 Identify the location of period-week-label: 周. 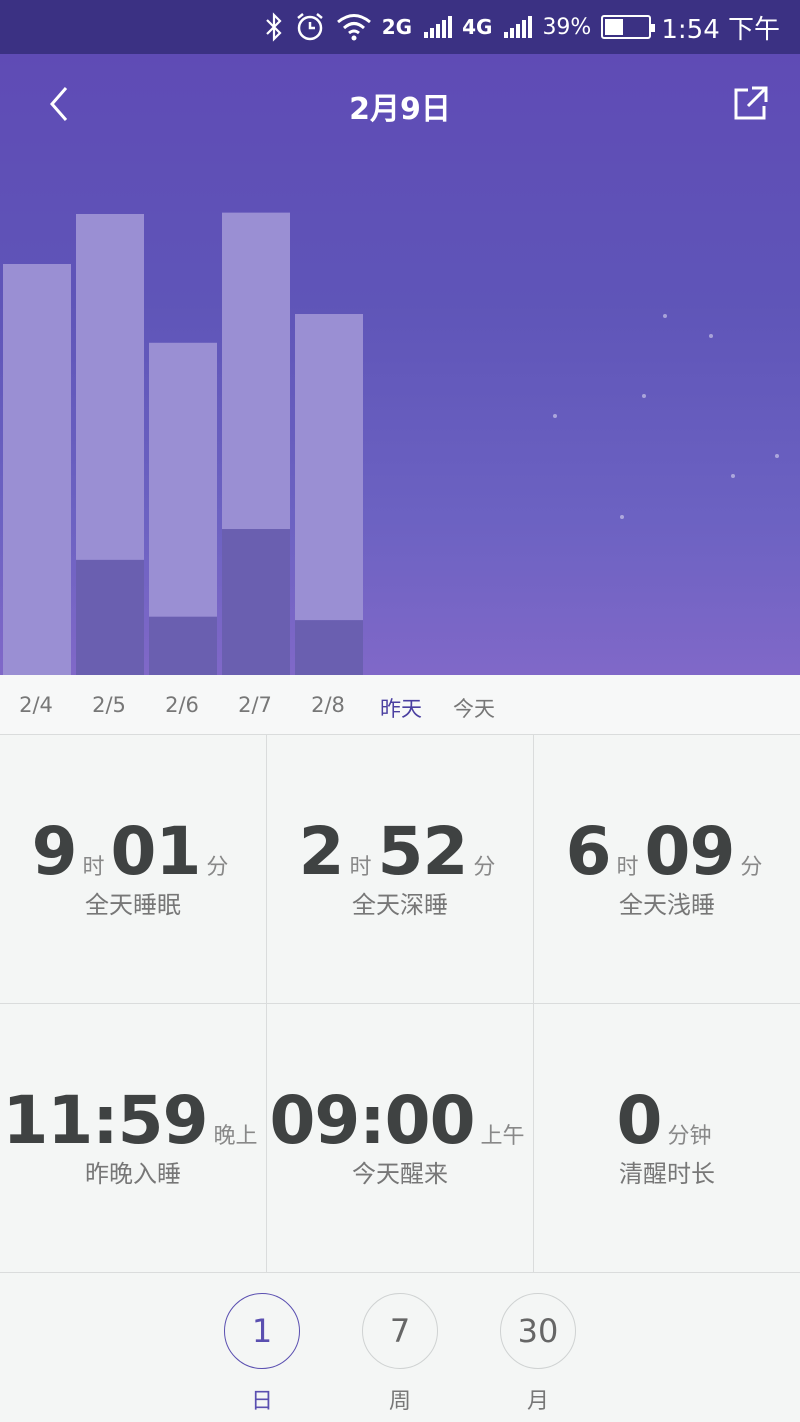
(399, 1401).